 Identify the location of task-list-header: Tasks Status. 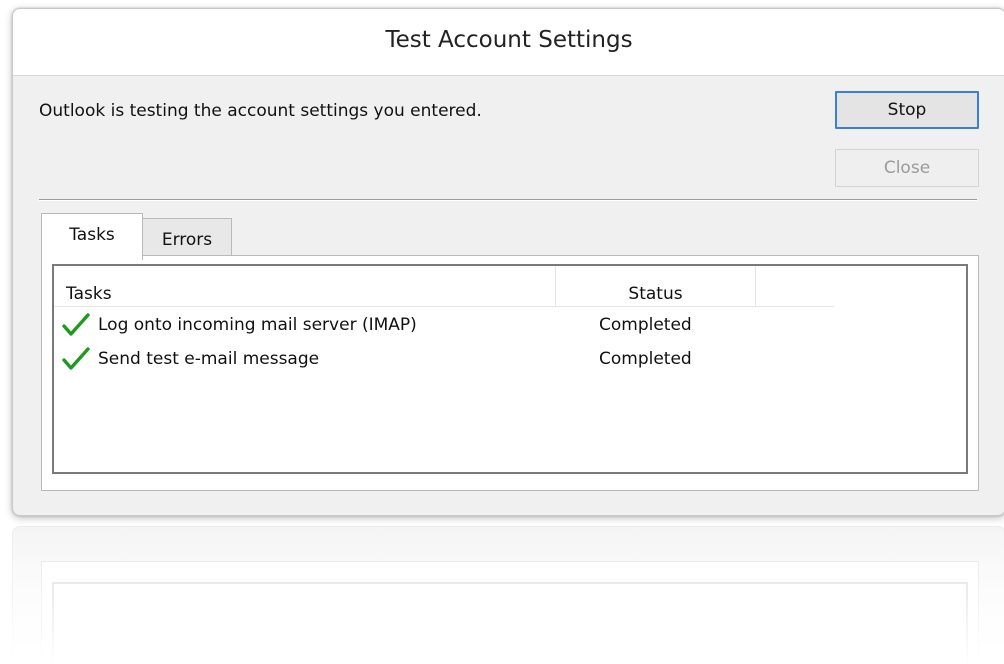
(444, 286).